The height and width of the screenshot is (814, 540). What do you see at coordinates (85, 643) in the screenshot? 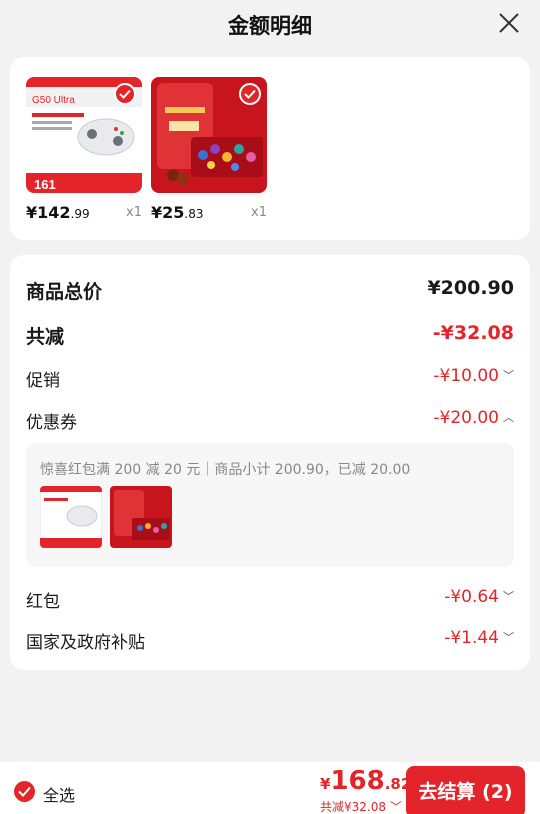
I see `subsidy-label: 国家及政府补贴` at bounding box center [85, 643].